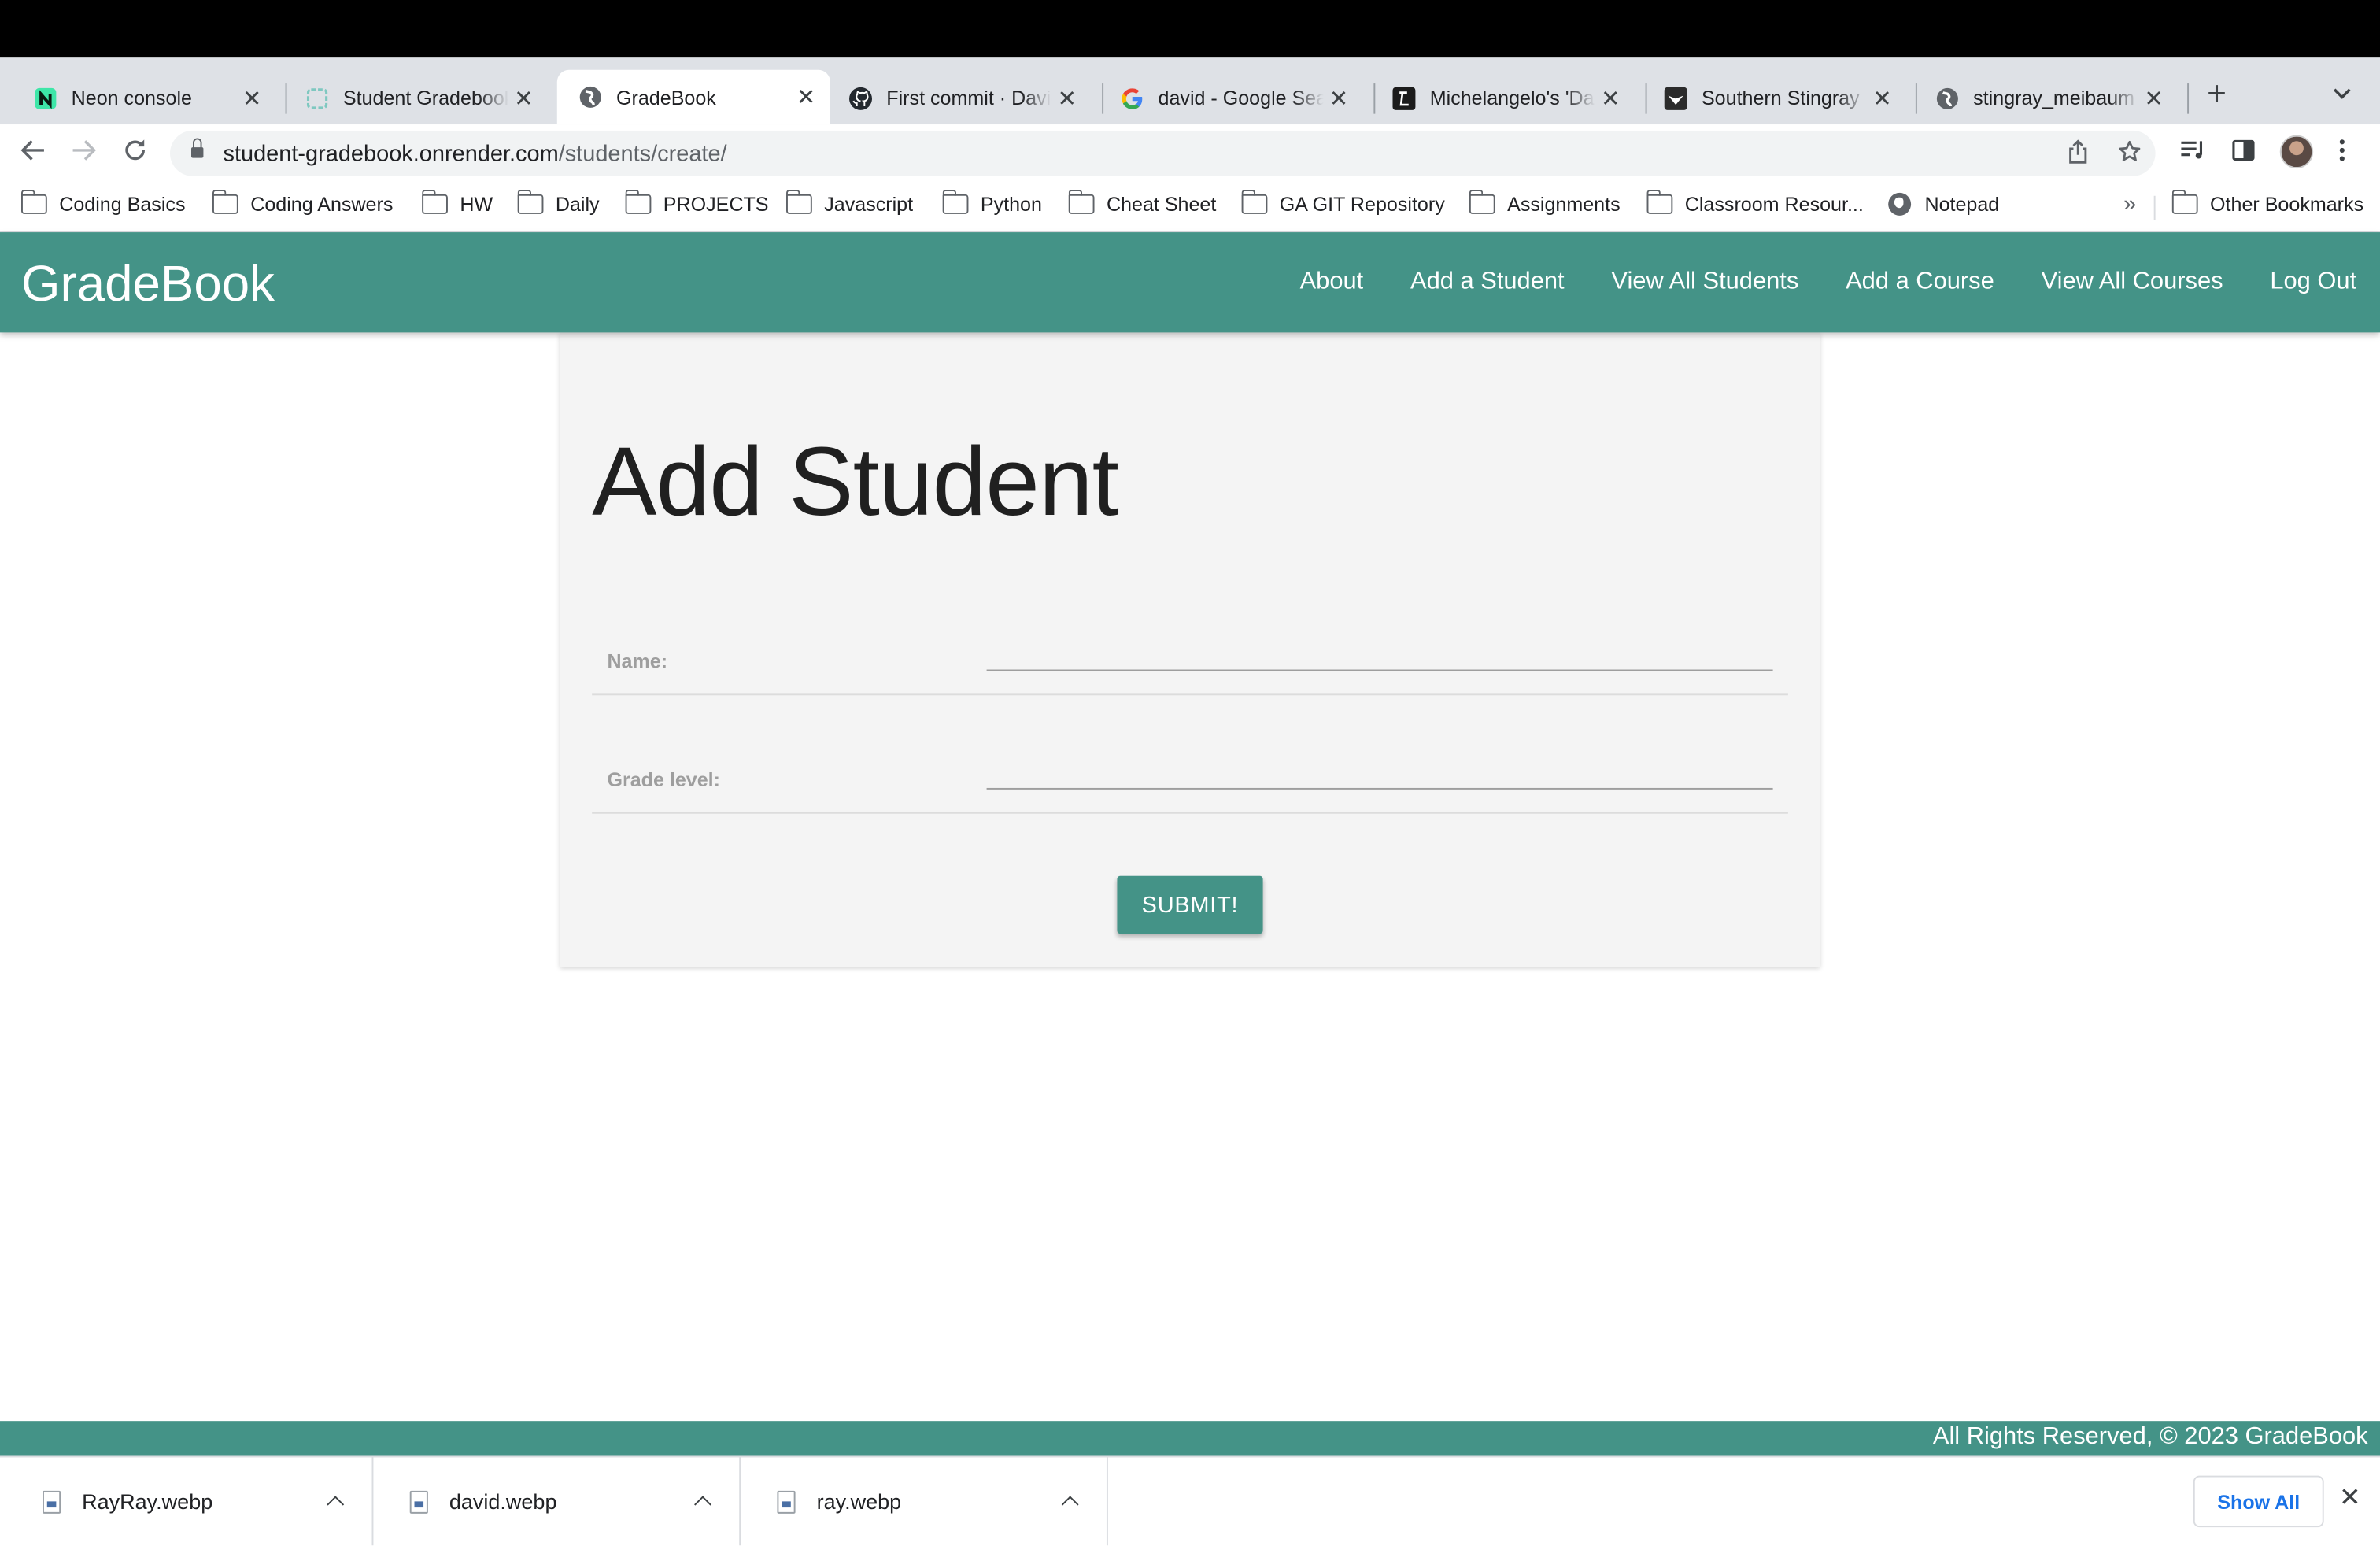 This screenshot has height=1546, width=2380. What do you see at coordinates (642, 154) in the screenshot?
I see `url-path: /students/create/` at bounding box center [642, 154].